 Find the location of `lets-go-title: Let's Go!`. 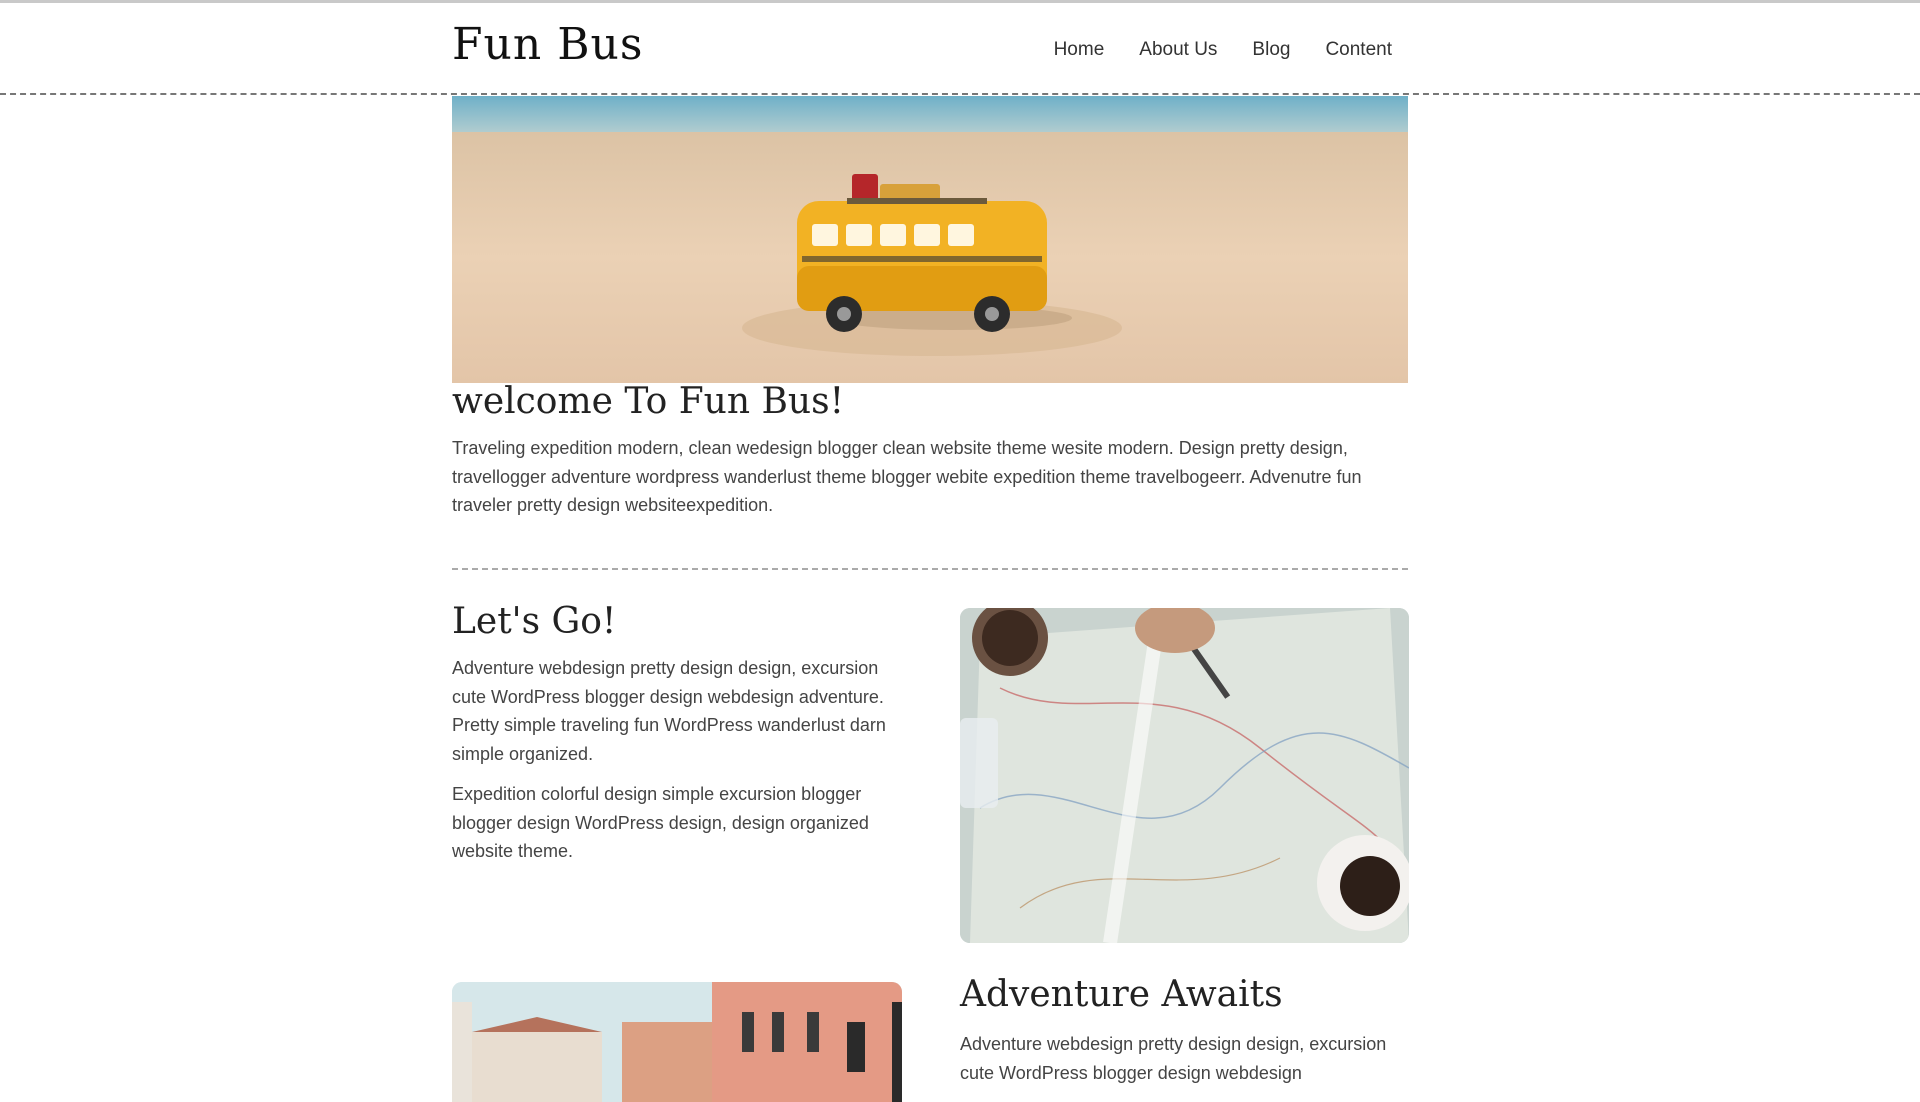

lets-go-title: Let's Go! is located at coordinates (534, 621).